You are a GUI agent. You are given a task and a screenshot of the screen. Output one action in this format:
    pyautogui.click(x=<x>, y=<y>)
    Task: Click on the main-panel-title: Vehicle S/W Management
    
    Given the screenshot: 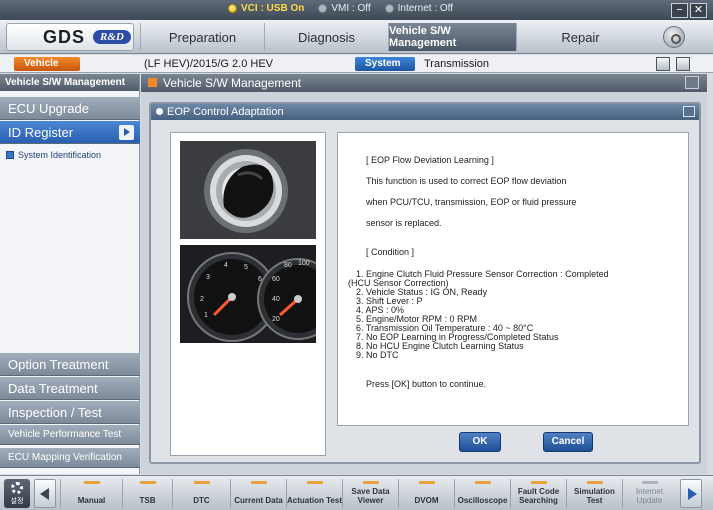 What is the action you would take?
    pyautogui.click(x=232, y=83)
    